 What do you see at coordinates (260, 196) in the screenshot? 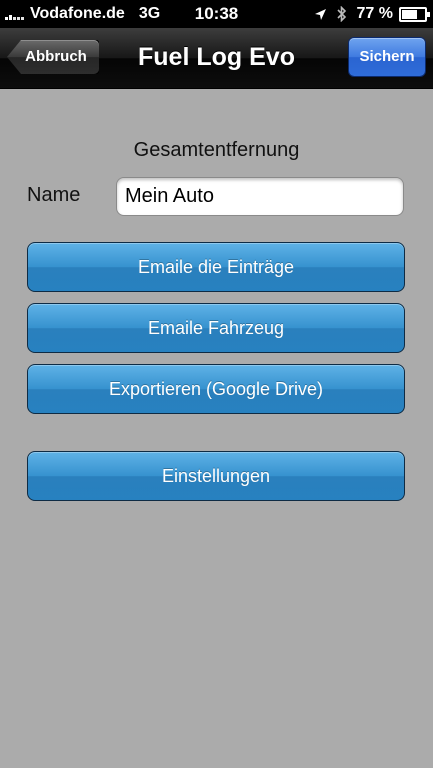
I see `name-input` at bounding box center [260, 196].